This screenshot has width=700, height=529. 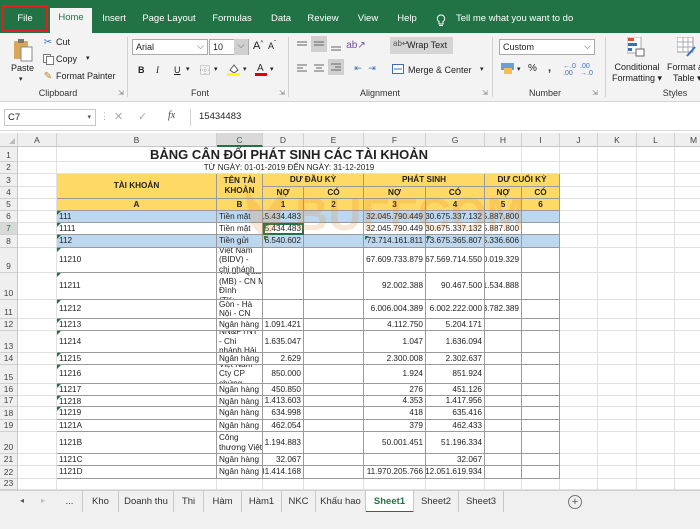 I want to click on amount-cell: 851.924, so click(x=455, y=374).